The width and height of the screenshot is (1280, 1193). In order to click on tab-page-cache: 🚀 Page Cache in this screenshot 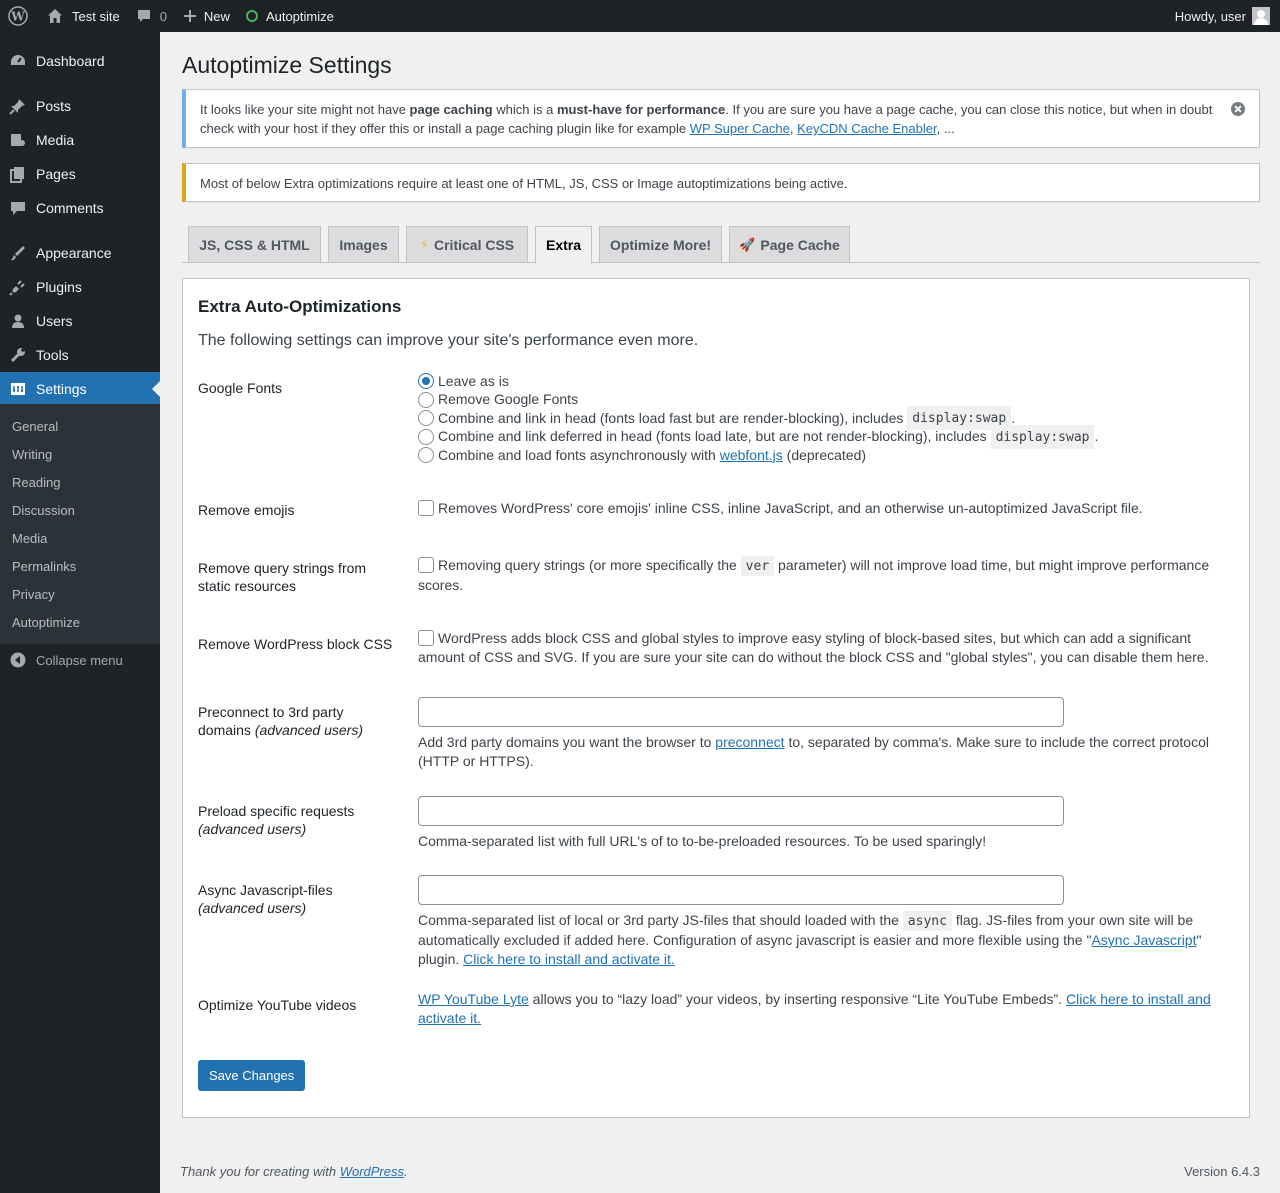, I will do `click(789, 244)`.